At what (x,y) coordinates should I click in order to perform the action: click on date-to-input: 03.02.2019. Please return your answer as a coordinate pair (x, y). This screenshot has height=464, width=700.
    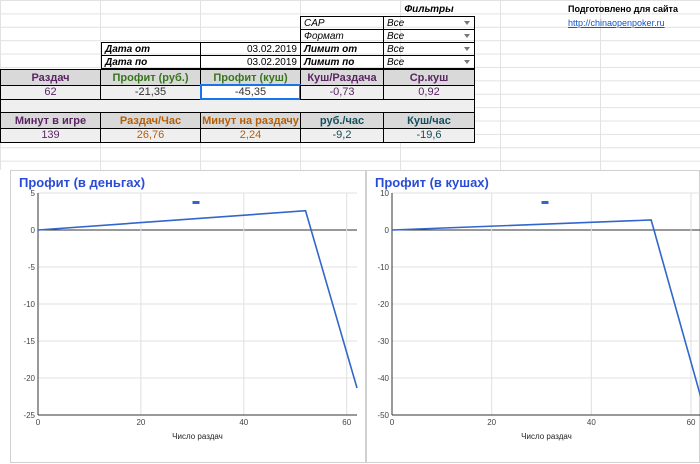
    Looking at the image, I should click on (250, 62).